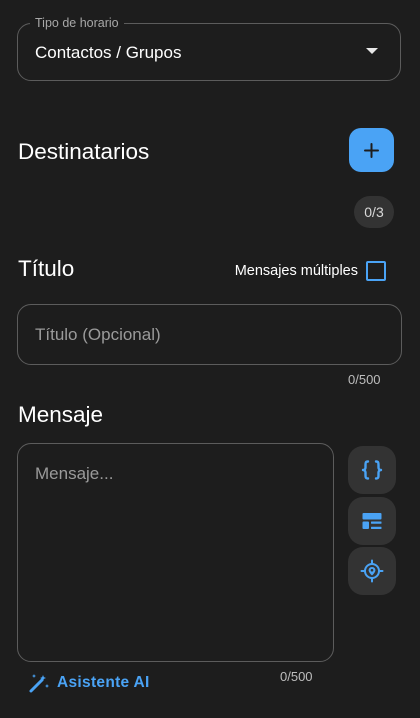 The image size is (420, 718). I want to click on curly-braces-icon, so click(372, 470).